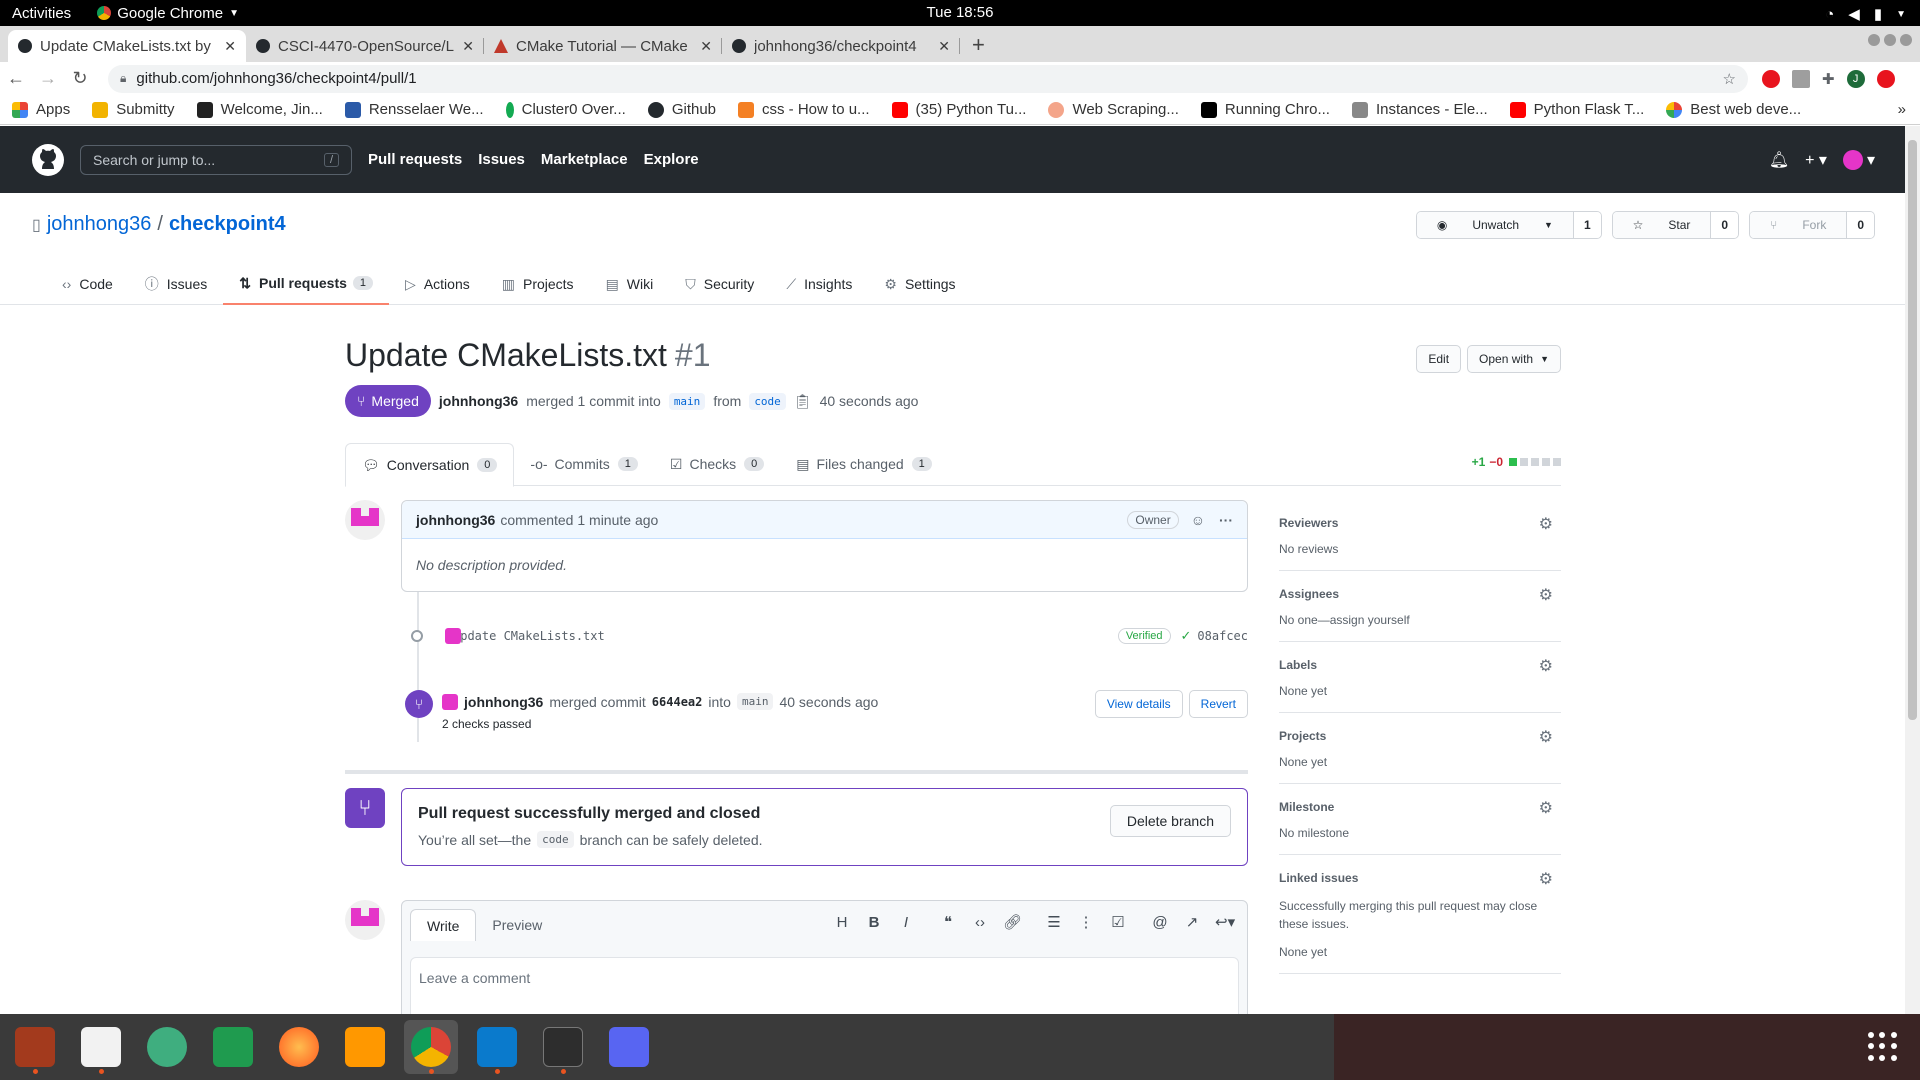 The image size is (1920, 1080). What do you see at coordinates (687, 401) in the screenshot?
I see `base-branch: main` at bounding box center [687, 401].